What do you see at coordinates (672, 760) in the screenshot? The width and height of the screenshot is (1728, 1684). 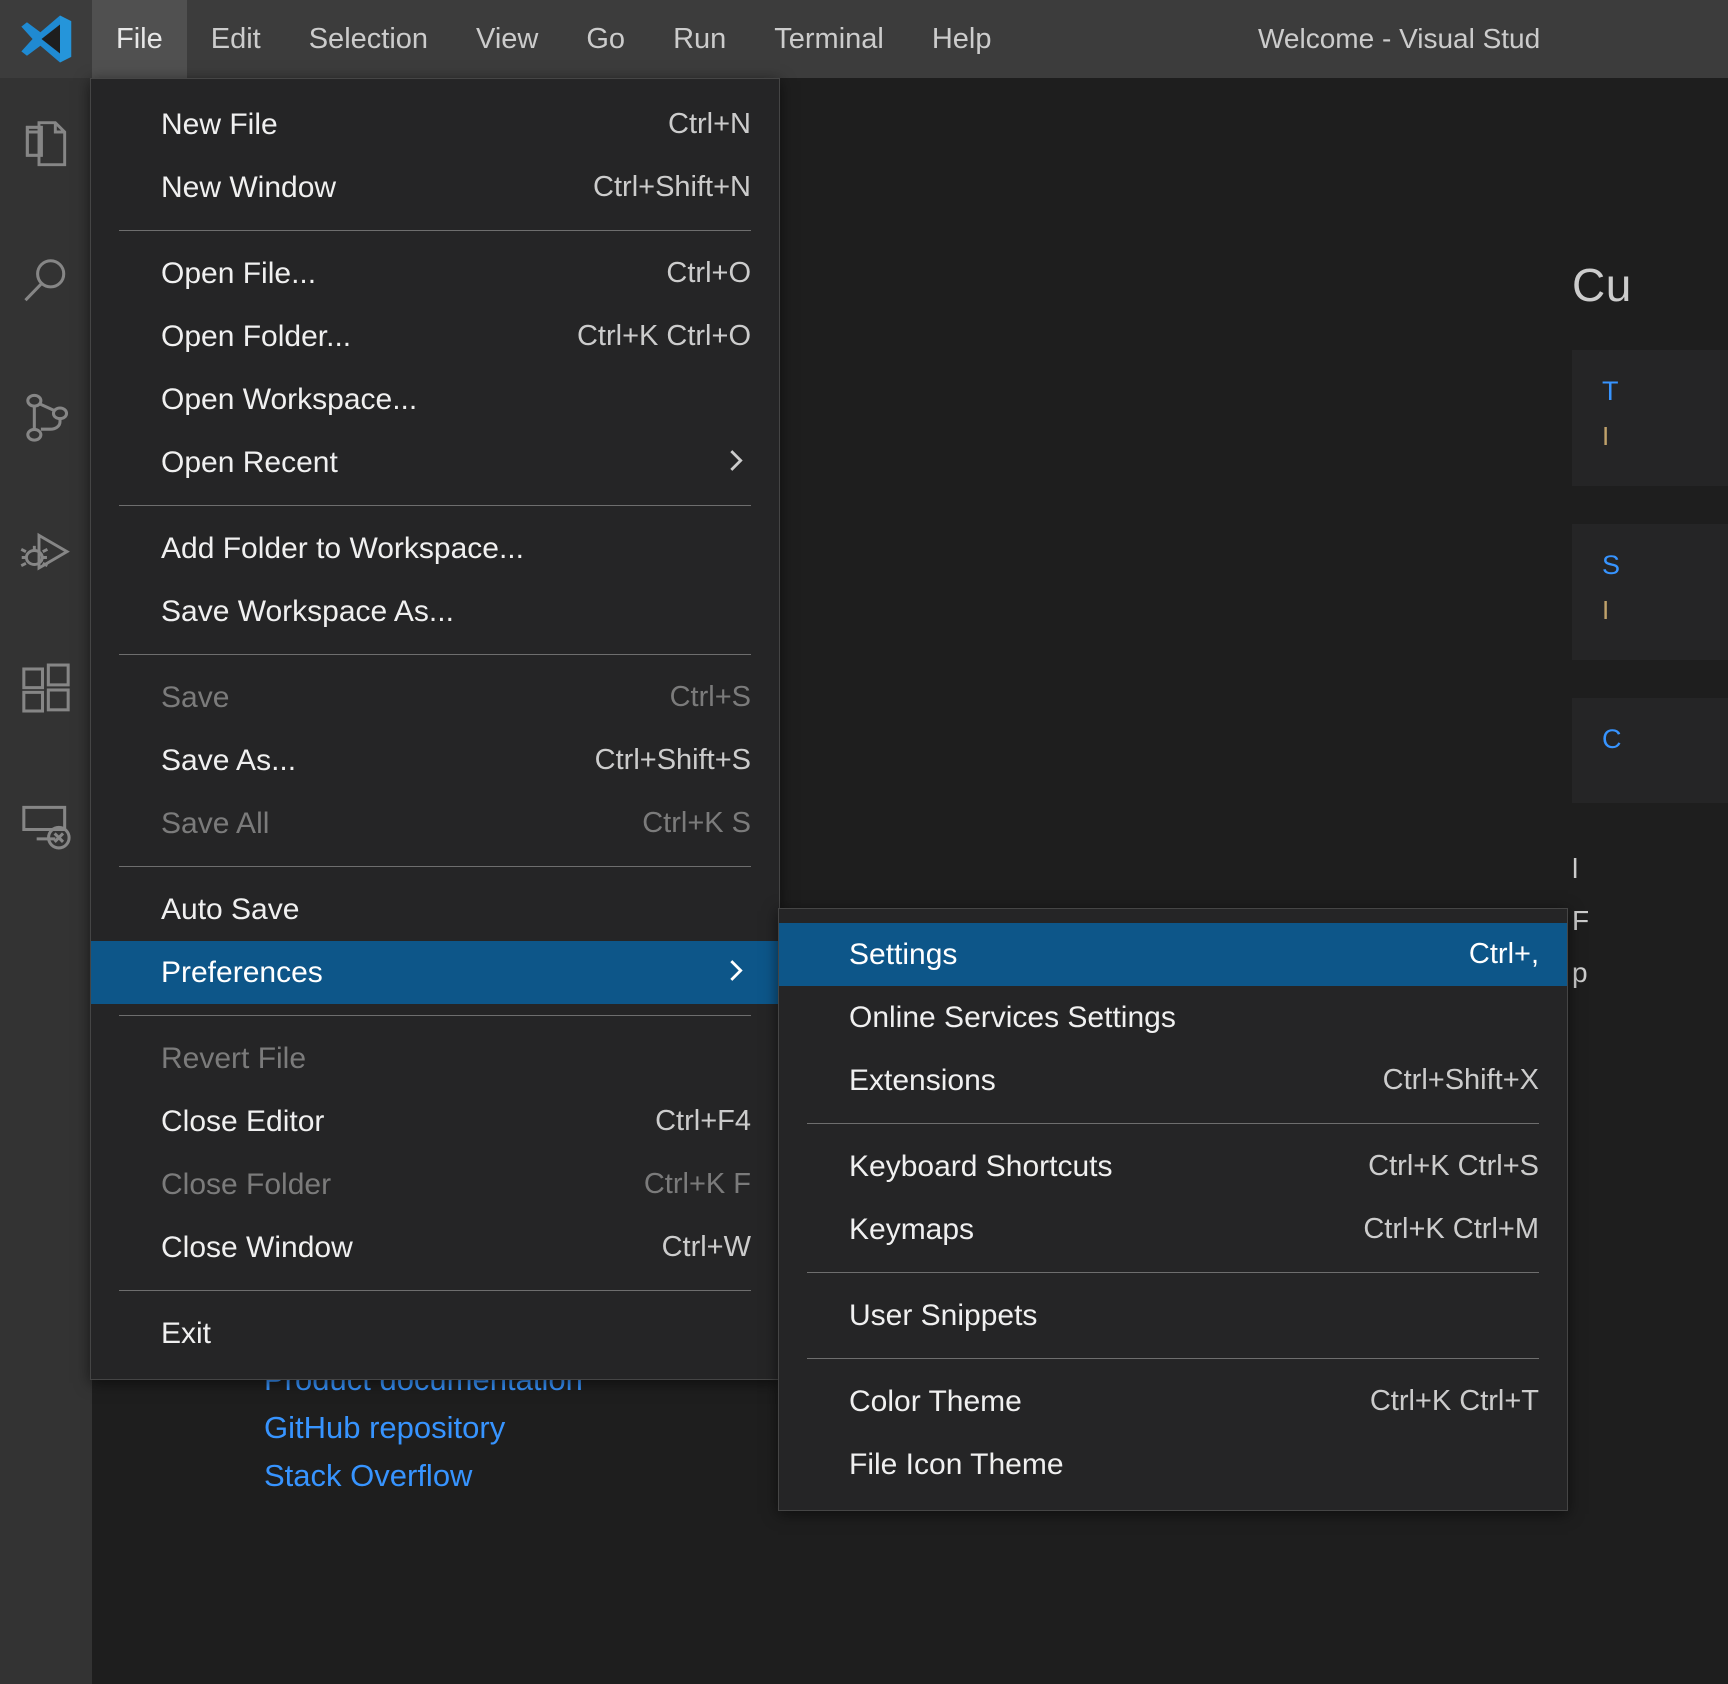 I see `menu-item-shortcut: Ctrl+Shift+S` at bounding box center [672, 760].